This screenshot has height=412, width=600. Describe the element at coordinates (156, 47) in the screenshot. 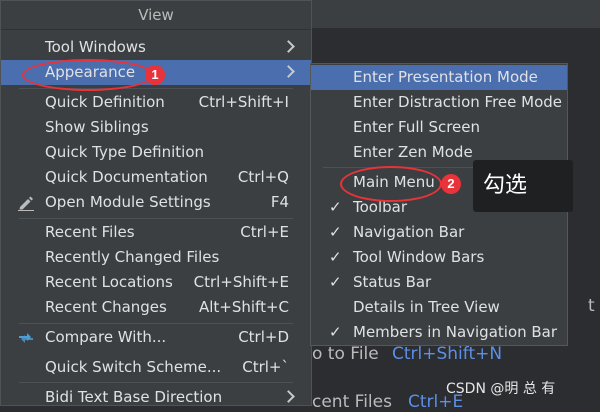

I see `menu-item-tool-windows: Tool Windows` at that location.